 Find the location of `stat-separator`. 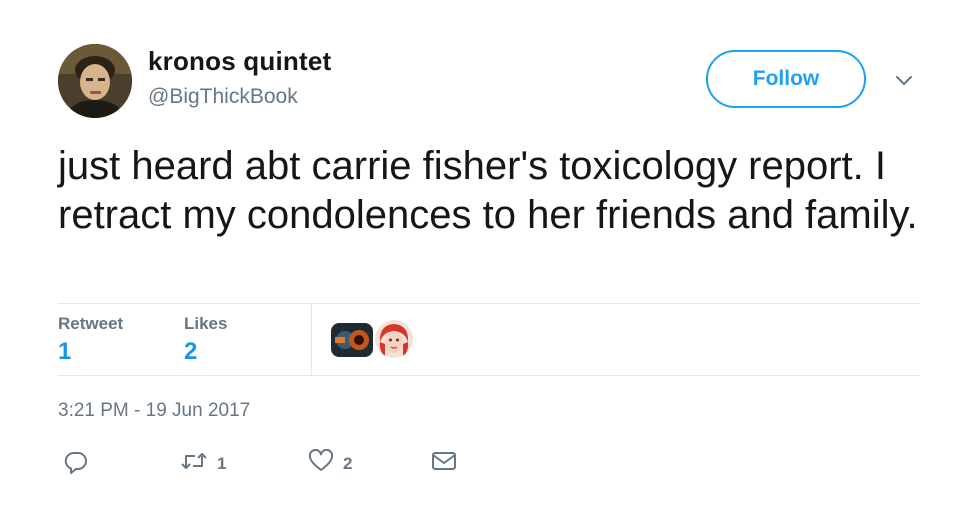

stat-separator is located at coordinates (311, 339).